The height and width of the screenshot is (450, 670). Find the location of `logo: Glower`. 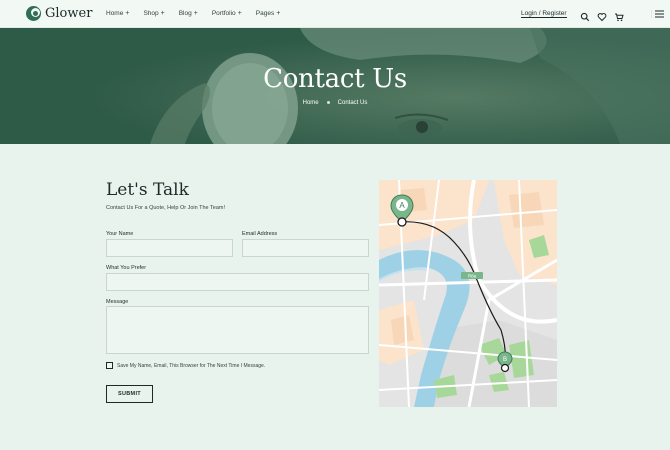

logo: Glower is located at coordinates (59, 13).